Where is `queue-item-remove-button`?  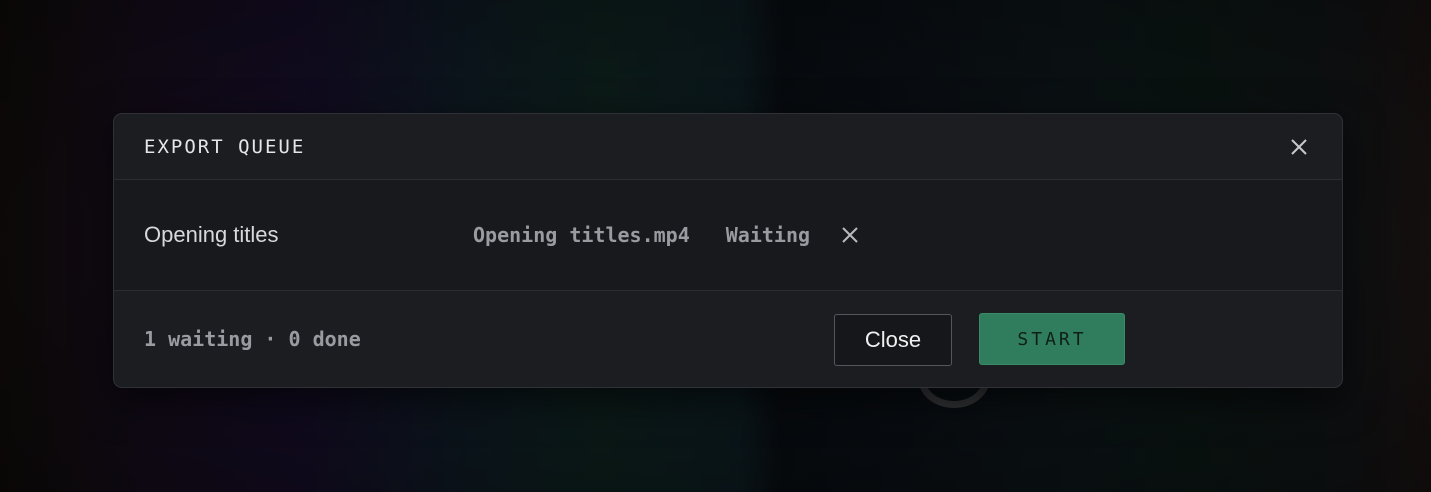 queue-item-remove-button is located at coordinates (850, 235).